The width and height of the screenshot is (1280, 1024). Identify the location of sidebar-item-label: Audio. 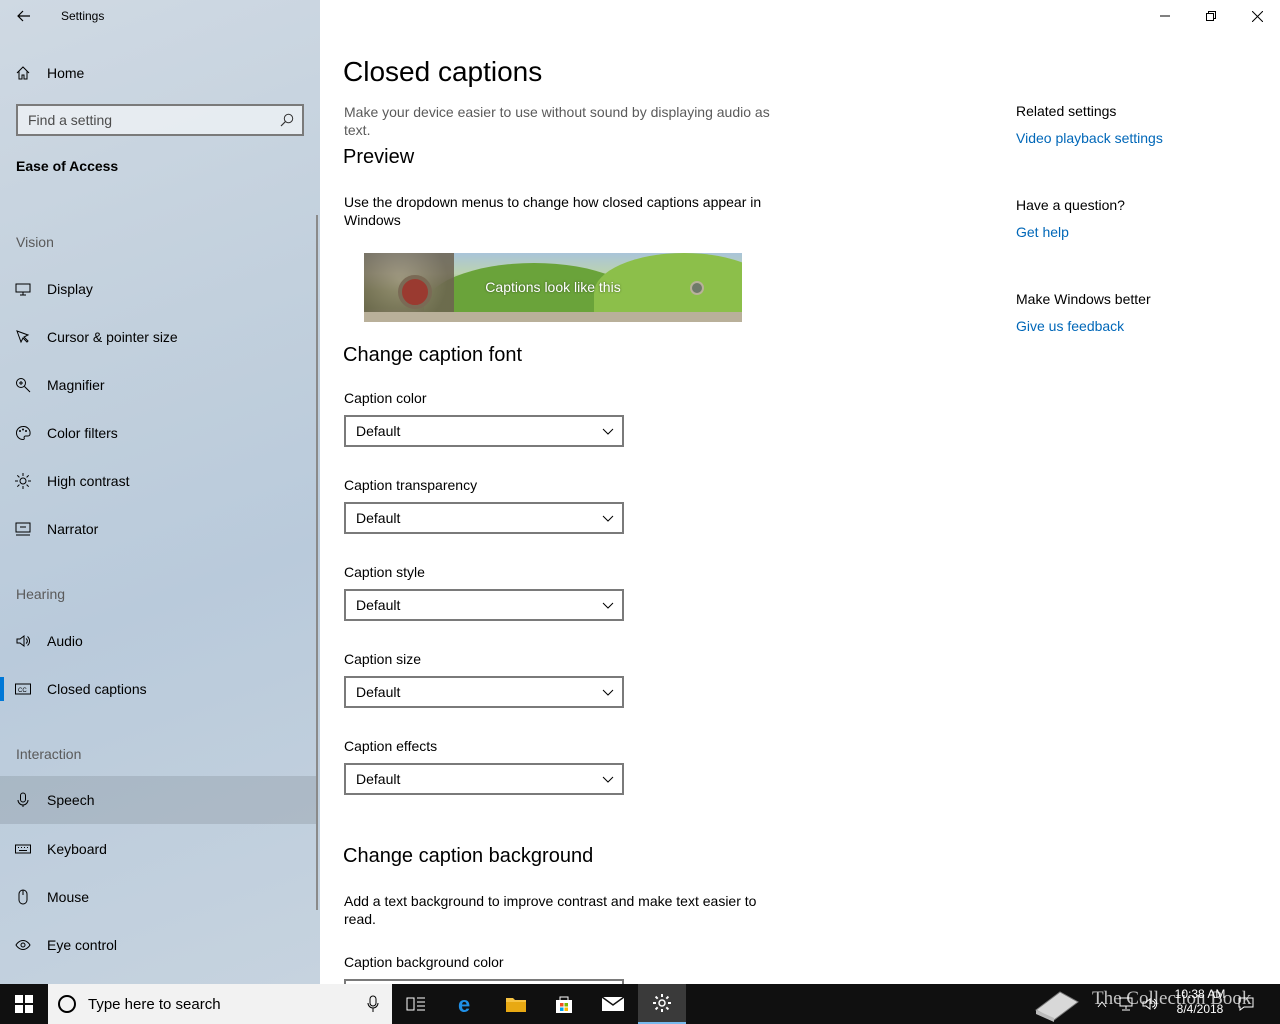
(65, 641).